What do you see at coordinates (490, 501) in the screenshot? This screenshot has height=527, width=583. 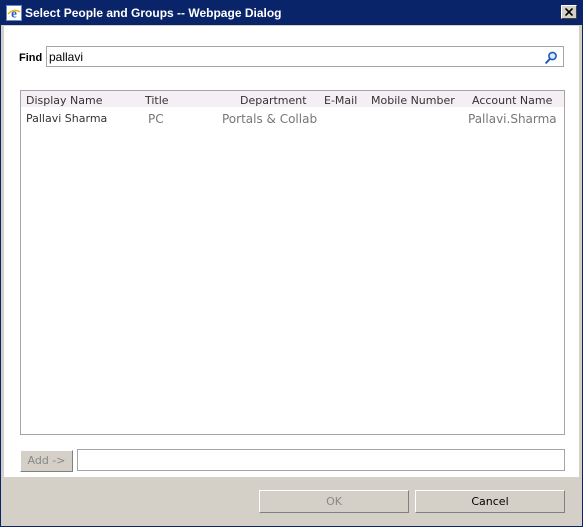 I see `cancel-button: Cancel` at bounding box center [490, 501].